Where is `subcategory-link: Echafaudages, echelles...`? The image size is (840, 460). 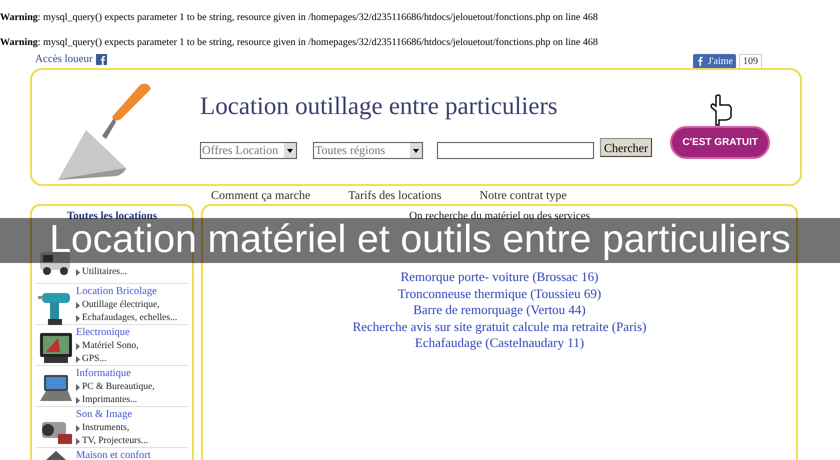 subcategory-link: Echafaudages, echelles... is located at coordinates (127, 318).